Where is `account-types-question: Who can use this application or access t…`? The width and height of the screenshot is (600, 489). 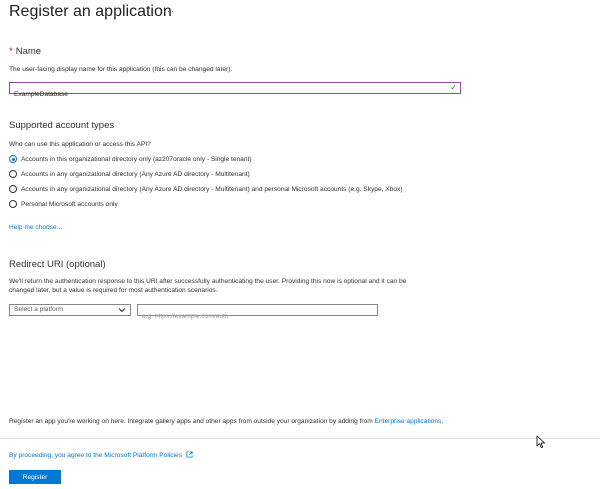
account-types-question: Who can use this application or access t… is located at coordinates (80, 144).